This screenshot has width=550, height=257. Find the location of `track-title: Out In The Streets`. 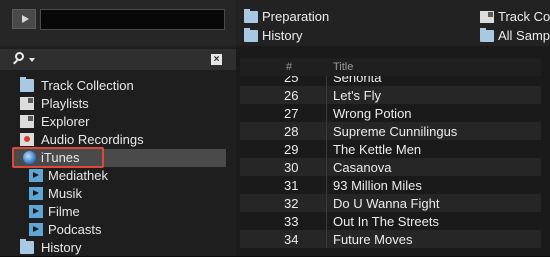

track-title: Out In The Streets is located at coordinates (386, 221).